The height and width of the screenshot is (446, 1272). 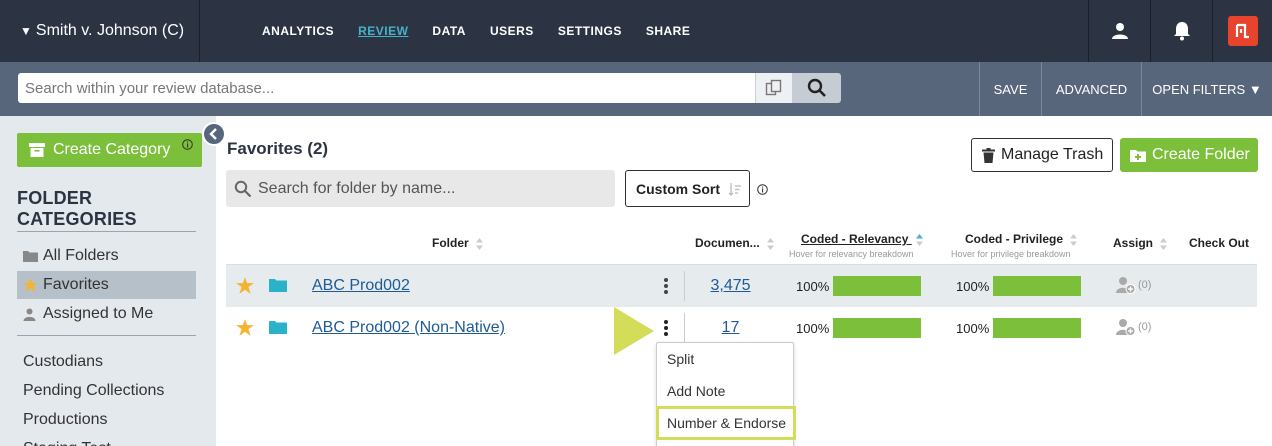 What do you see at coordinates (106, 362) in the screenshot?
I see `sidebar-category-custodians: Custodians` at bounding box center [106, 362].